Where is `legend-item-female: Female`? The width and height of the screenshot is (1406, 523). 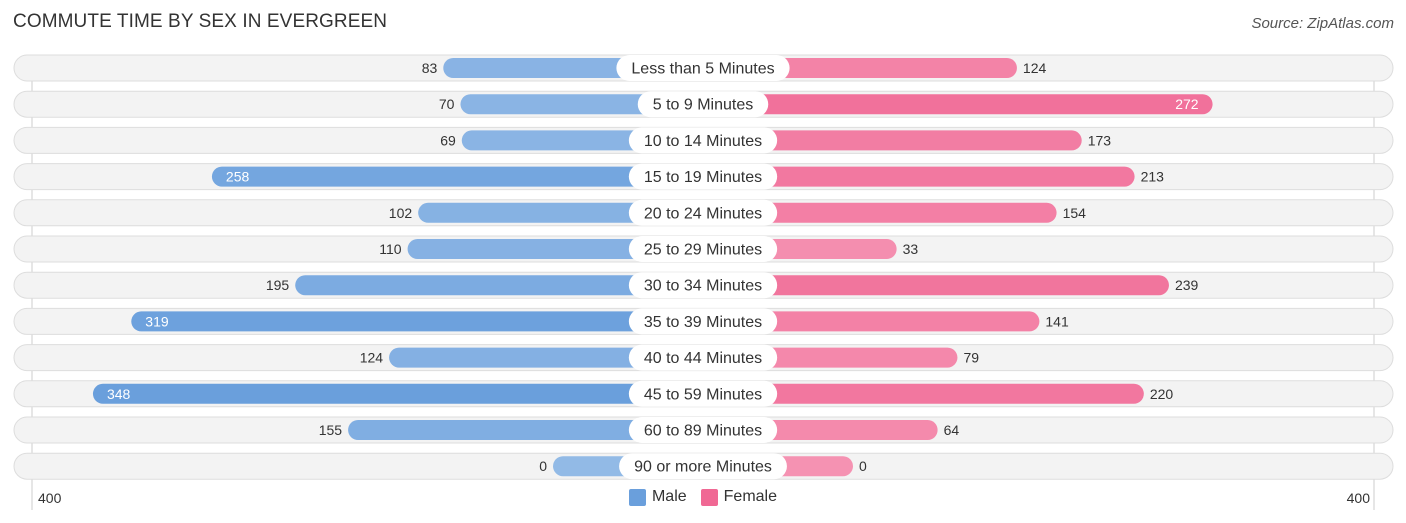
legend-item-female: Female is located at coordinates (739, 497).